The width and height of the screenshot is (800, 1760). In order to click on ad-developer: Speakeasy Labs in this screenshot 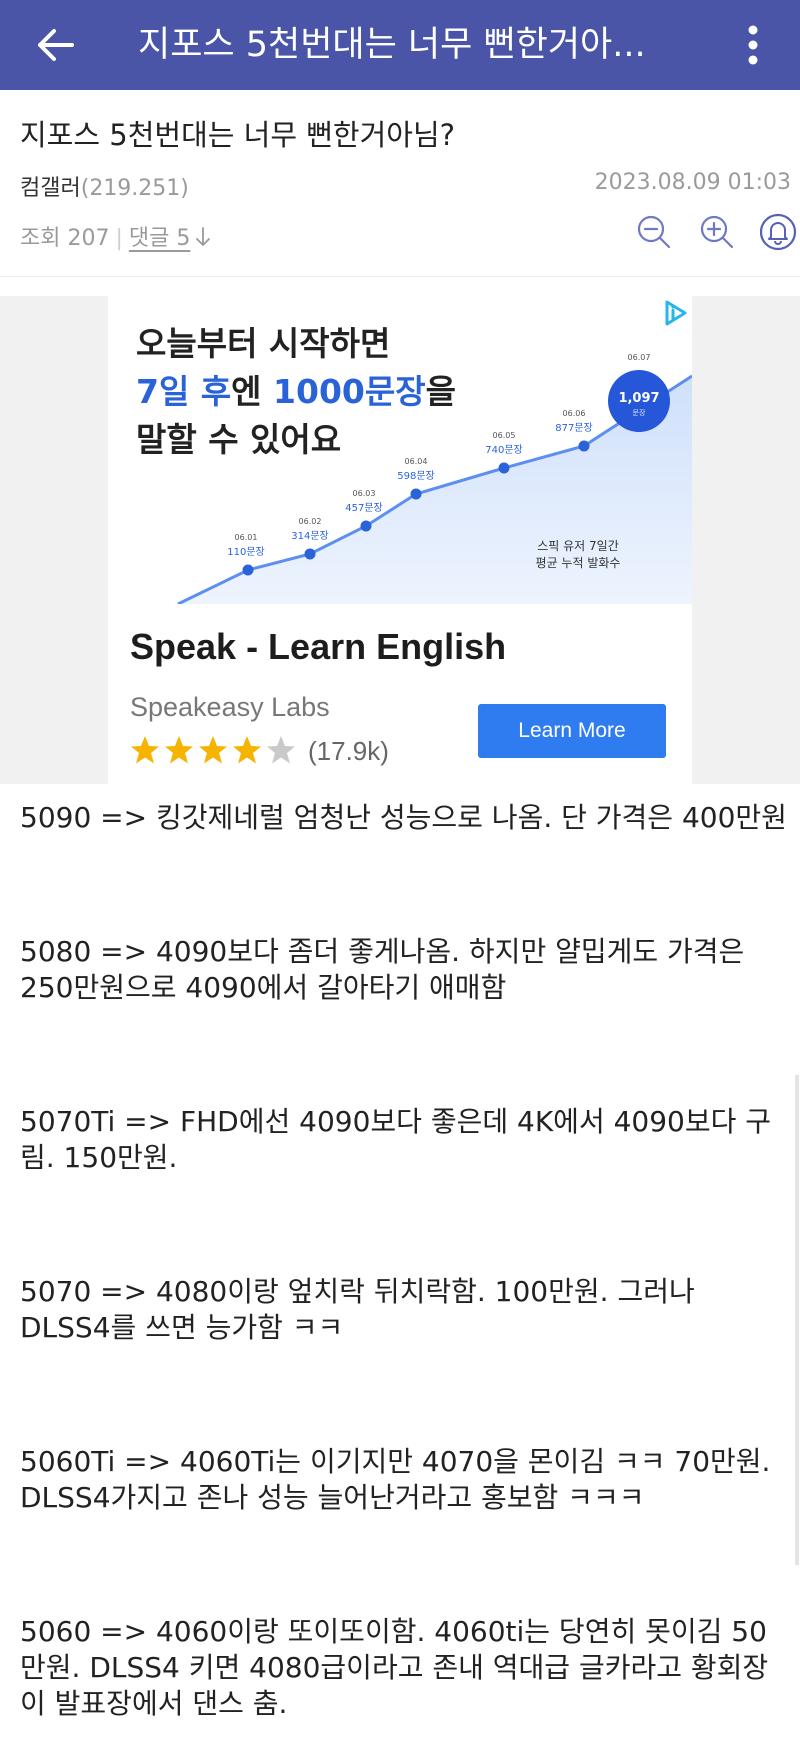, I will do `click(230, 707)`.